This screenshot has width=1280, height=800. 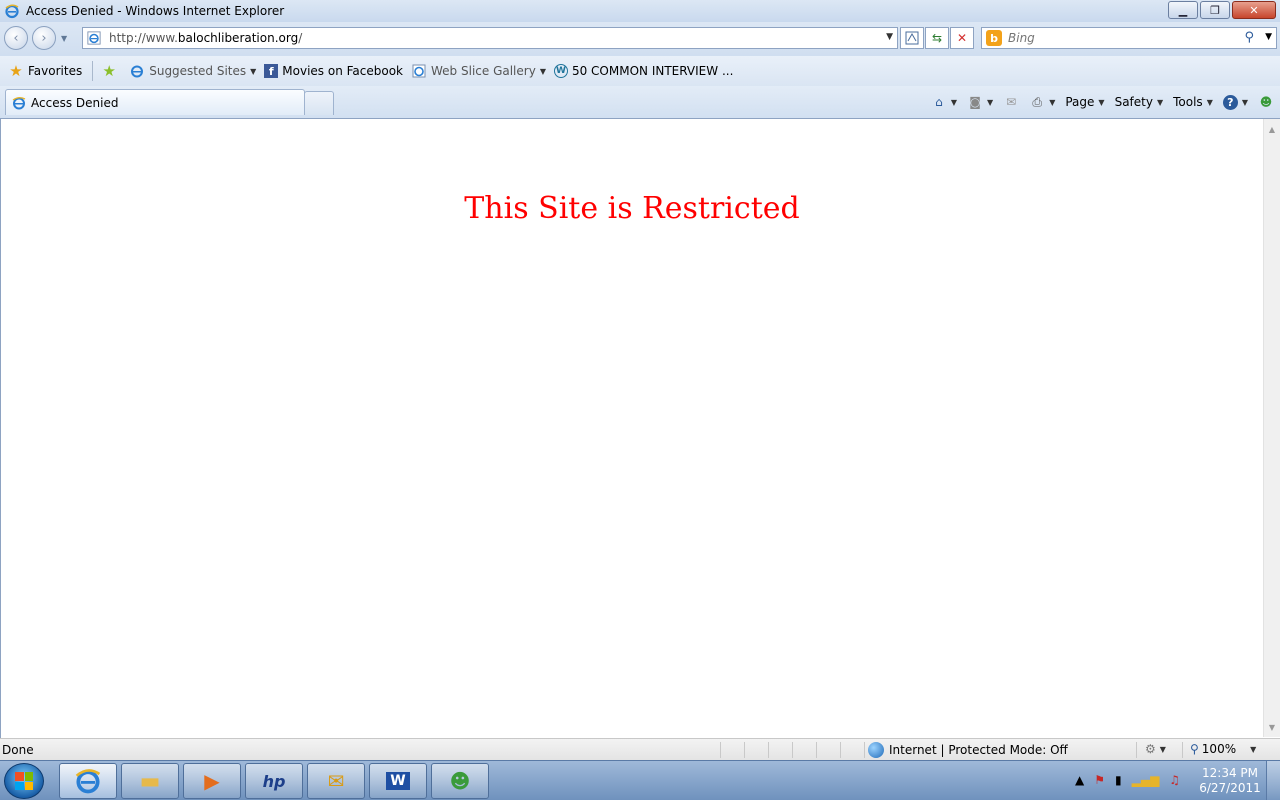 I want to click on taskbar-internet-explorer, so click(x=88, y=781).